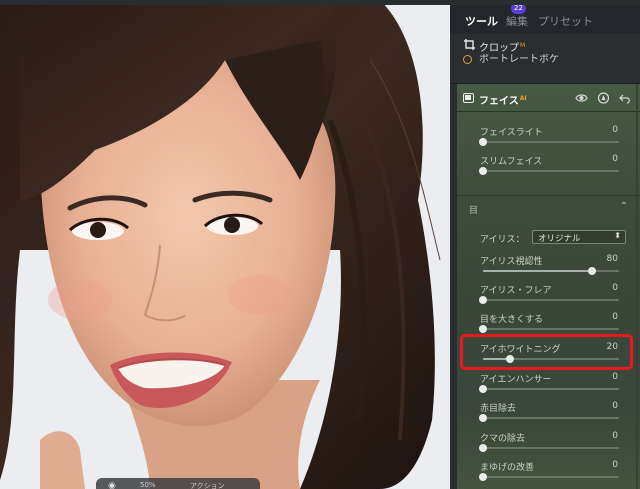 This screenshot has height=489, width=640. Describe the element at coordinates (511, 133) in the screenshot. I see `slider-label: フェイスライト` at that location.